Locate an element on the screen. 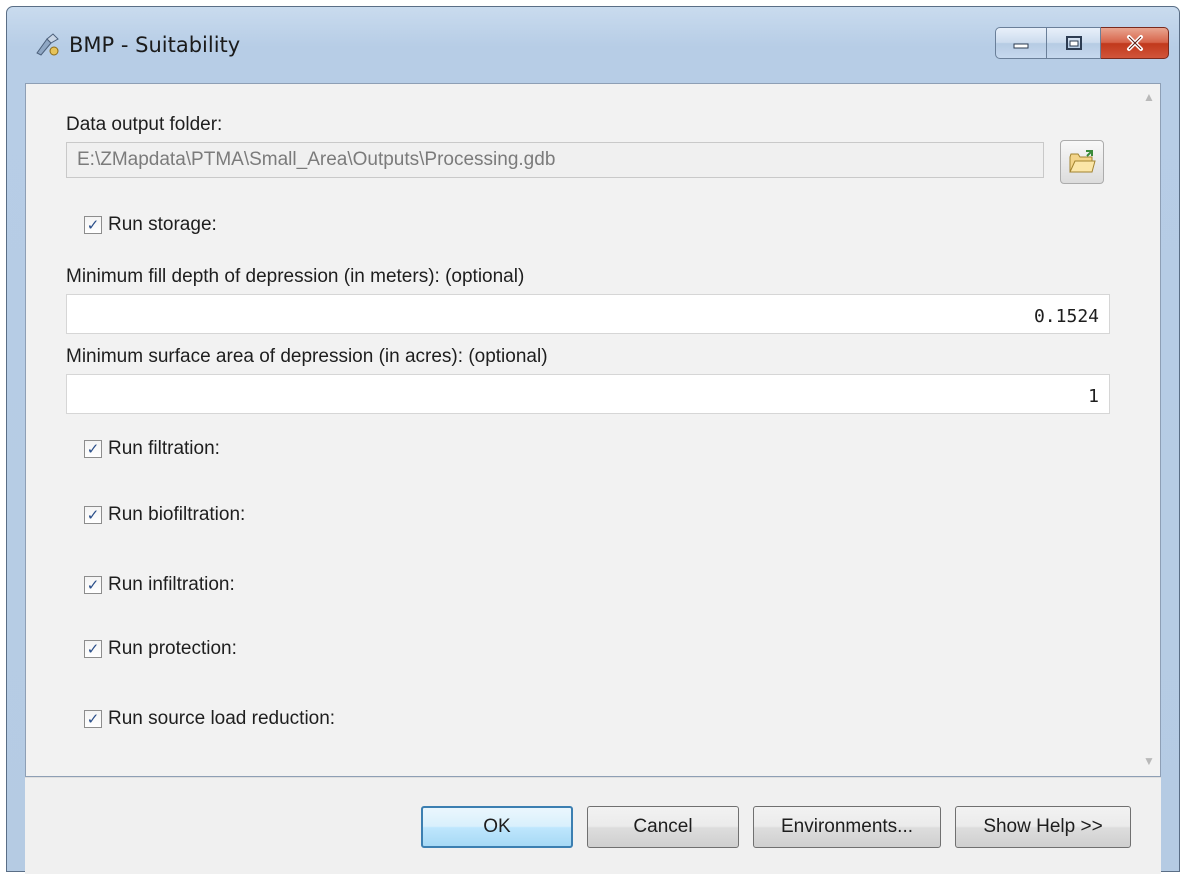 The height and width of the screenshot is (878, 1186). run-filtration-row: ✓ Run filtration: is located at coordinates (152, 449).